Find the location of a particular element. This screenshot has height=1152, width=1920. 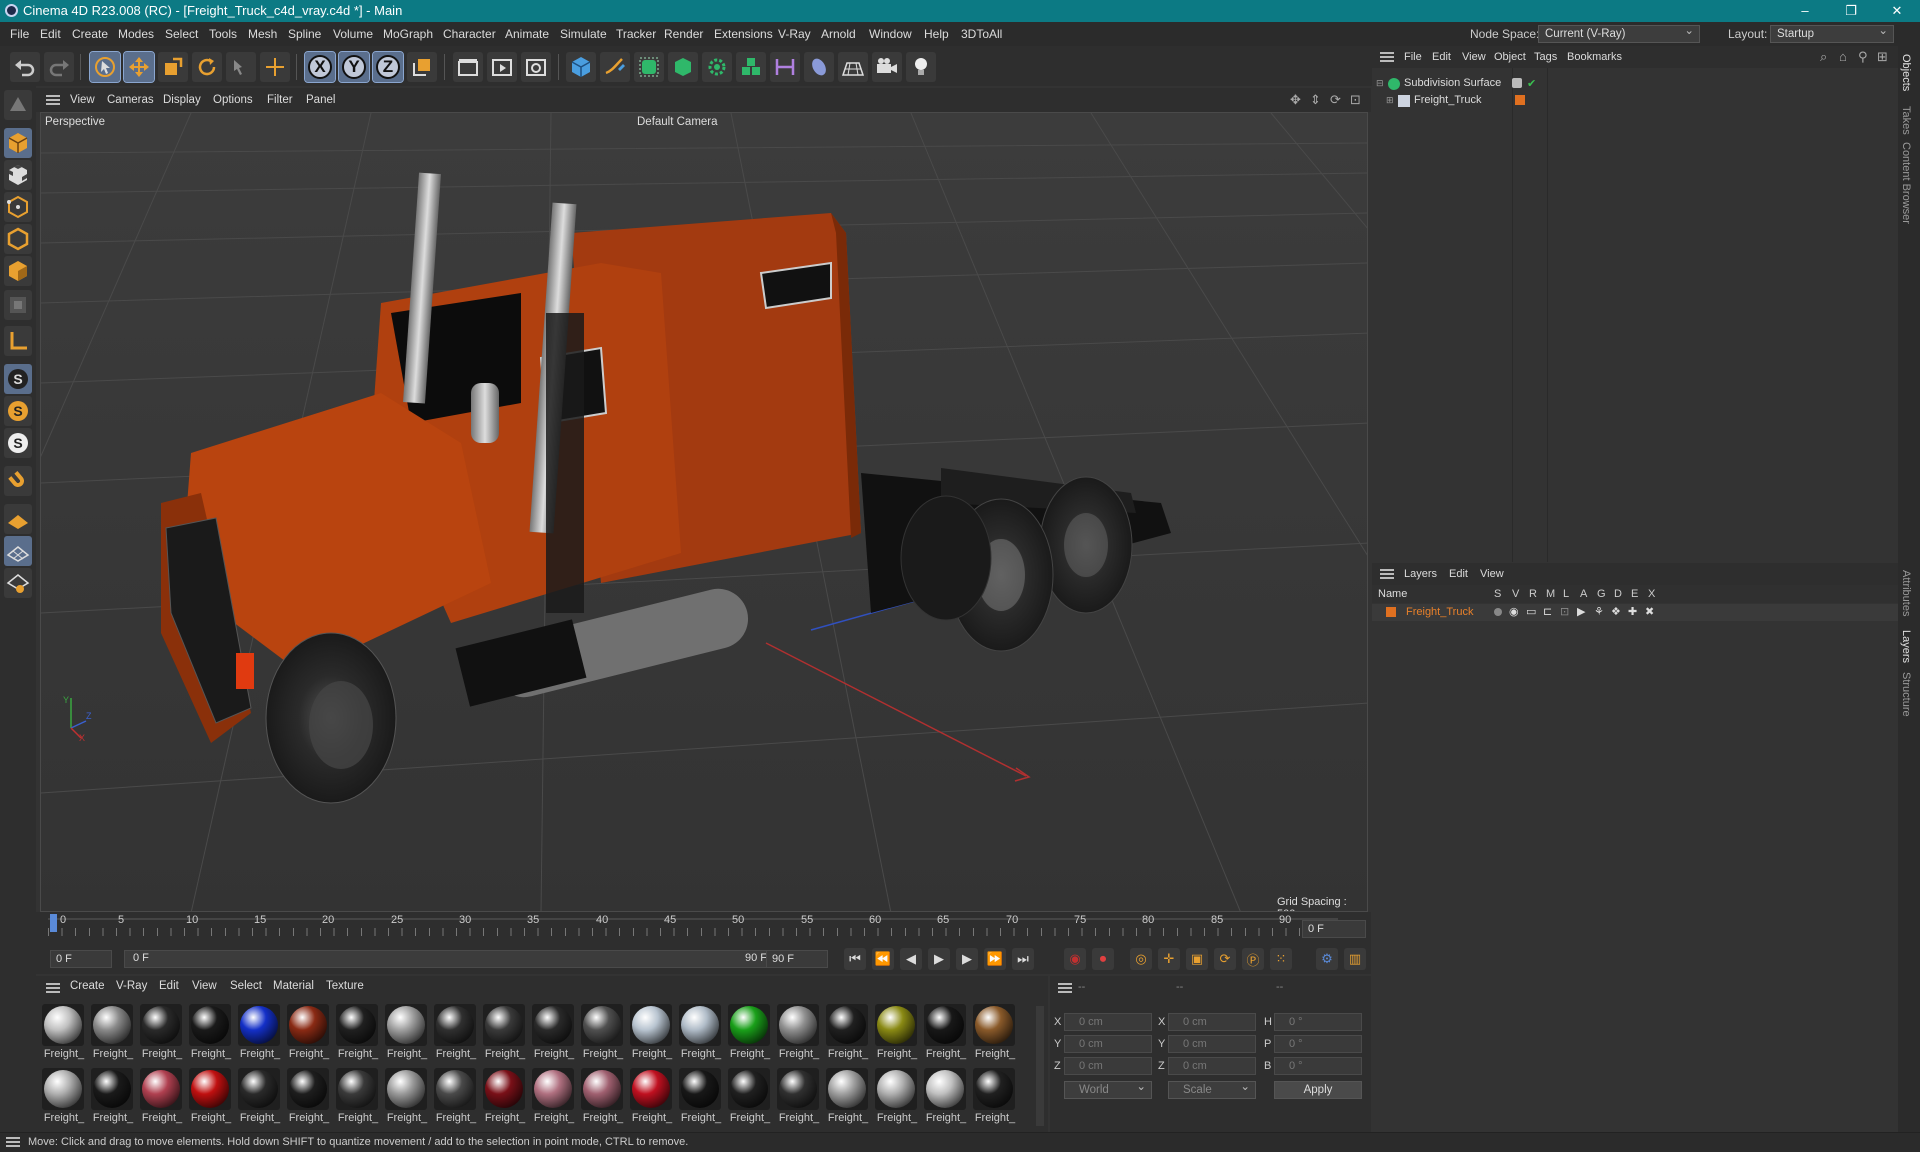

layer-menu-edit: Edit is located at coordinates (1458, 574).